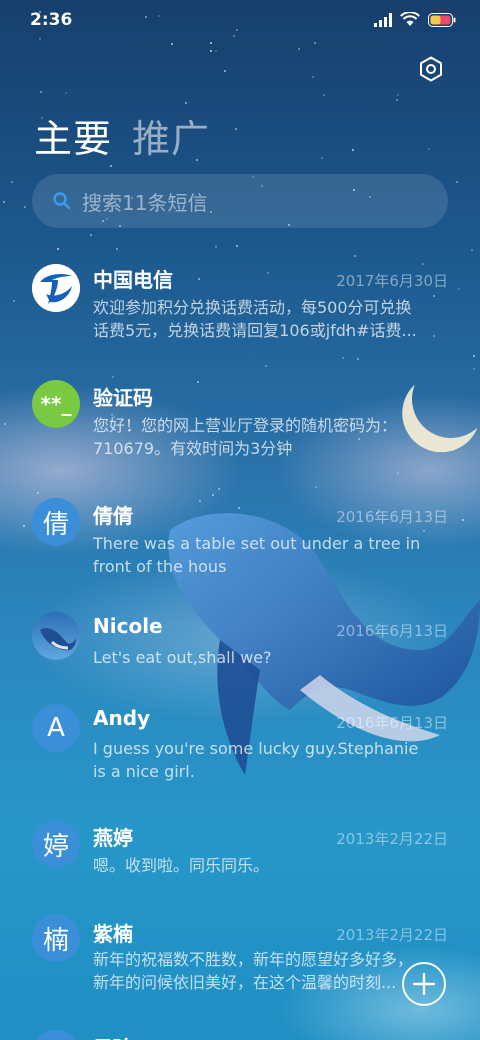 The height and width of the screenshot is (1040, 480). What do you see at coordinates (122, 135) in the screenshot?
I see `tab-bar: 主要 推广` at bounding box center [122, 135].